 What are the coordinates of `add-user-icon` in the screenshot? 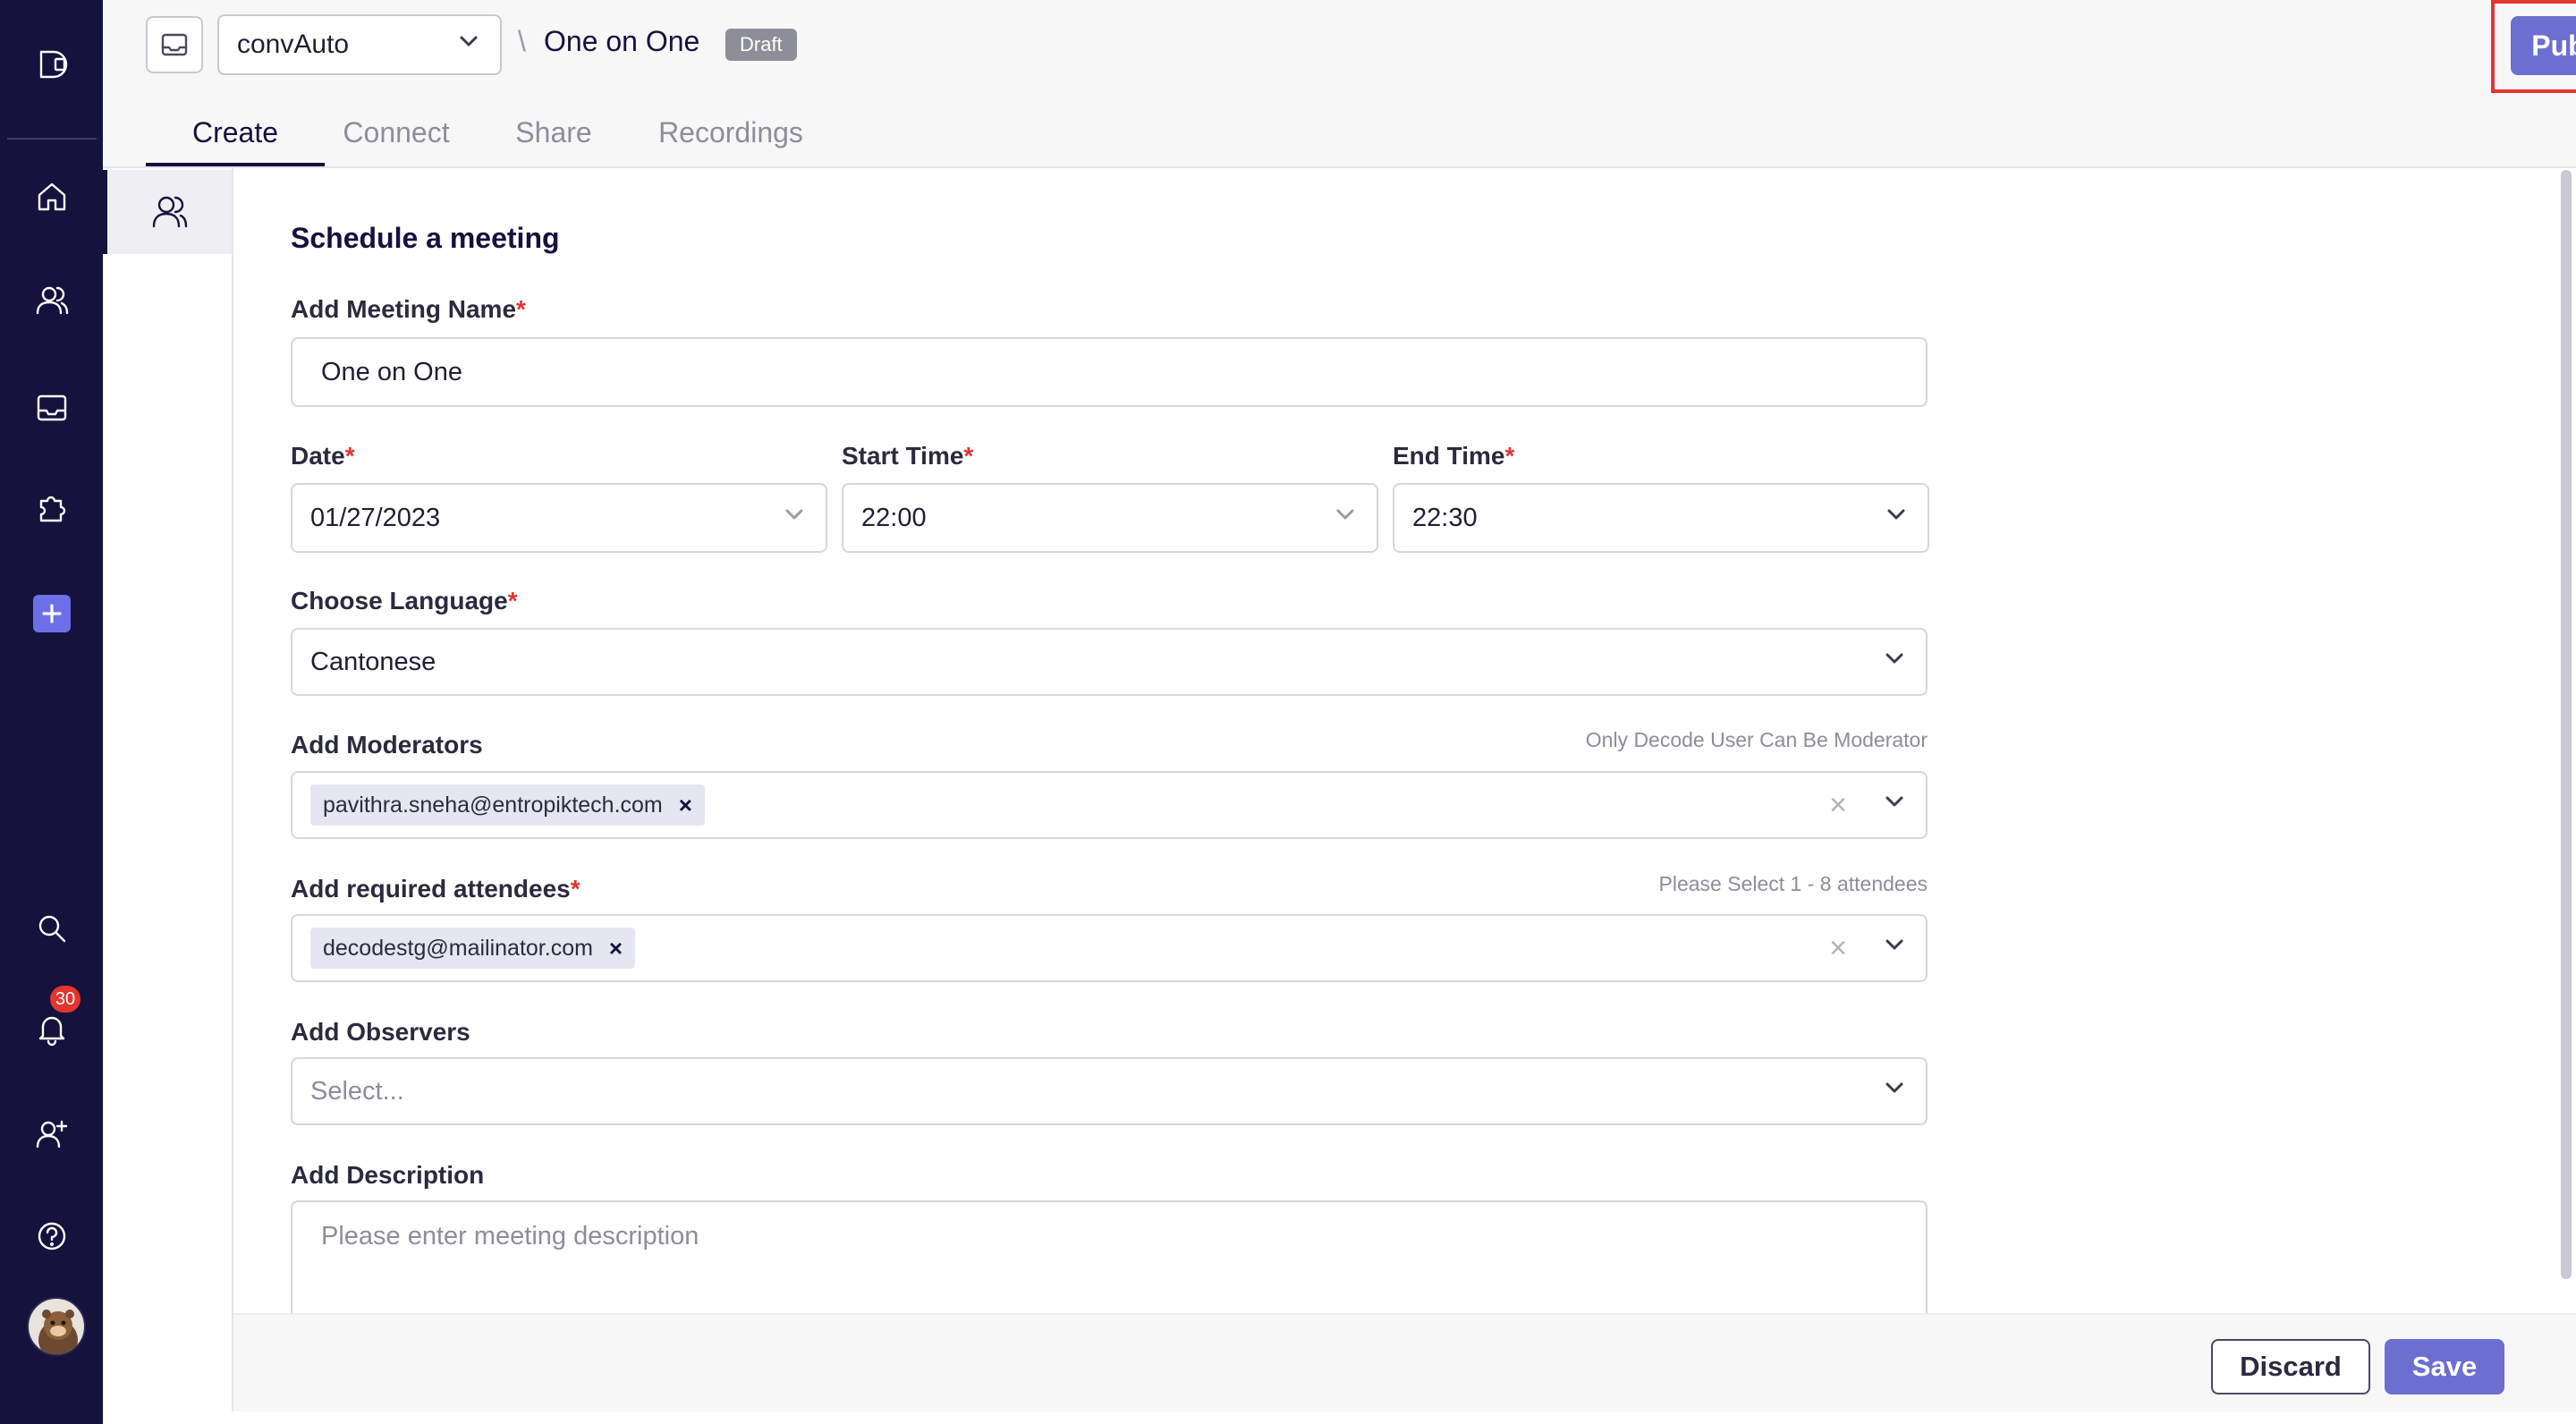 It's located at (52, 1134).